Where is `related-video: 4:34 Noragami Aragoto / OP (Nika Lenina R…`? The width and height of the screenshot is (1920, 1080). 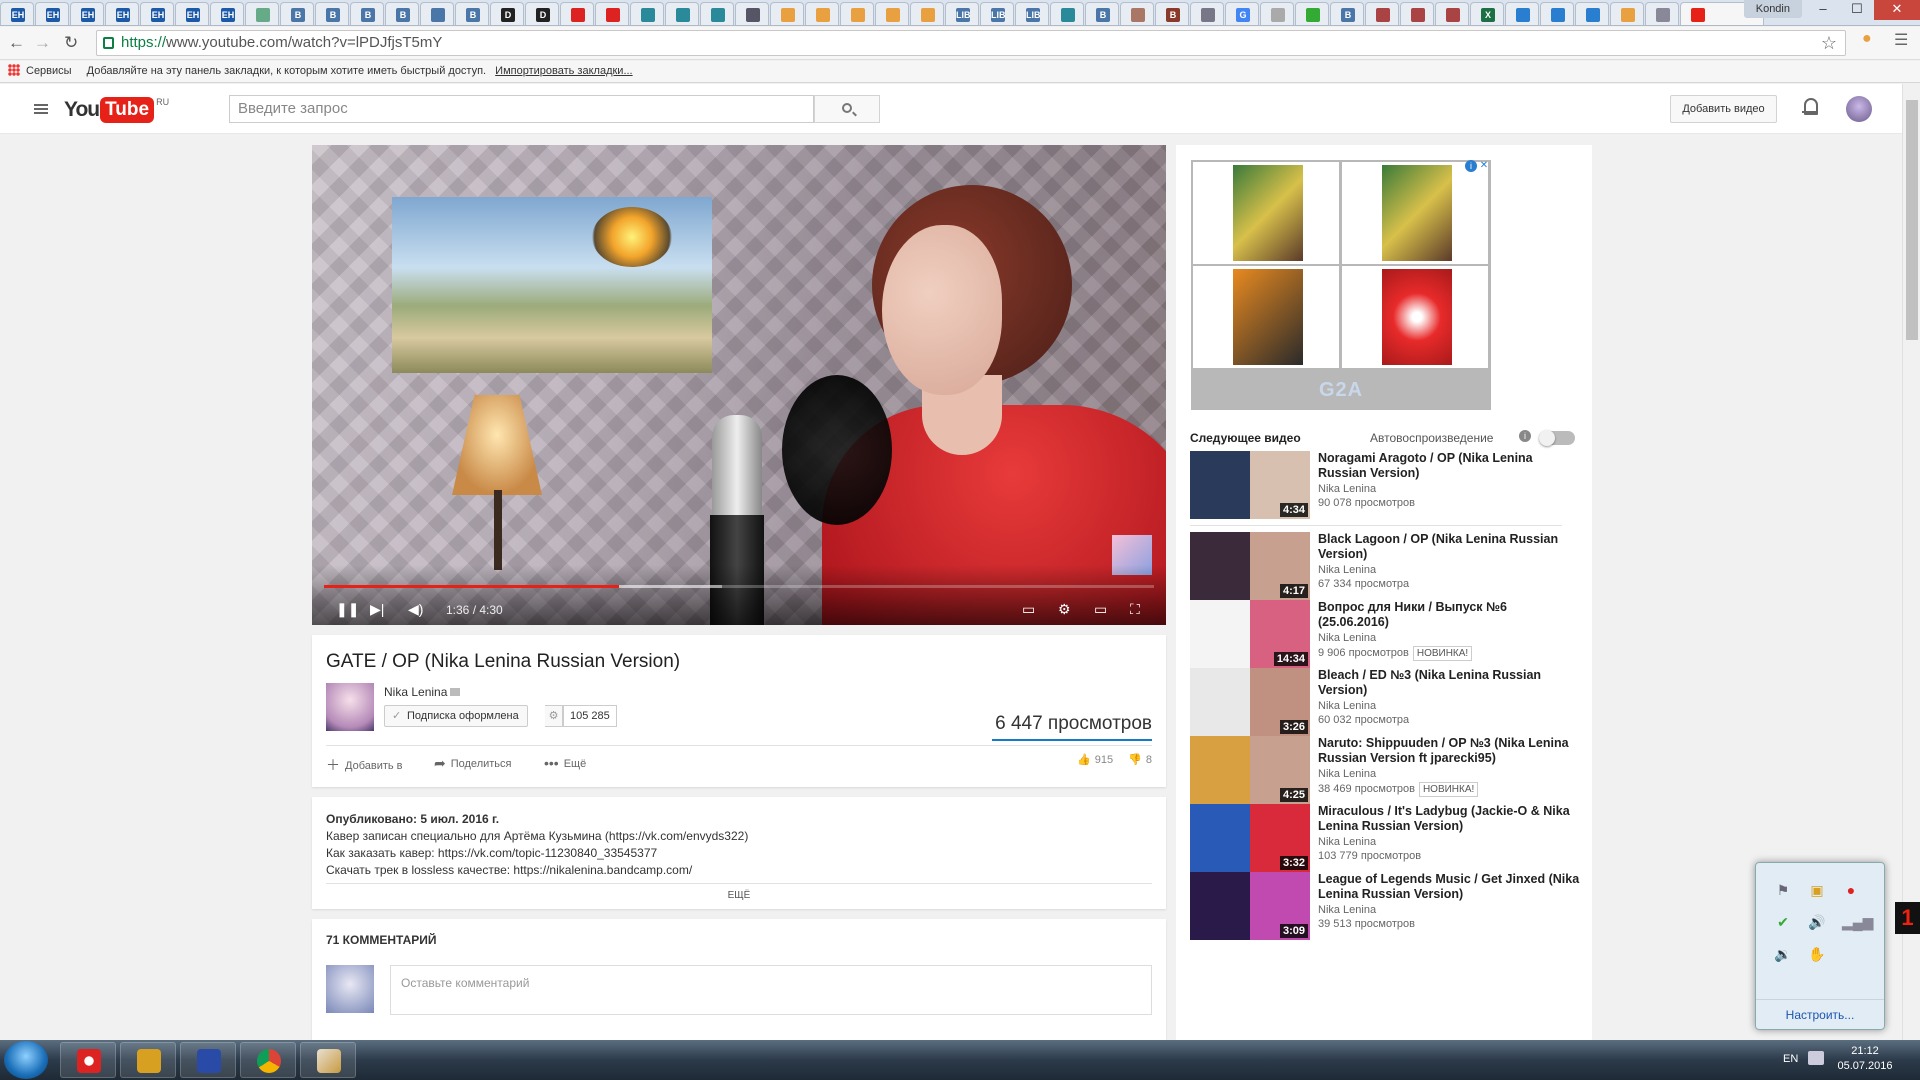
related-video: 4:34 Noragami Aragoto / OP (Nika Lenina R… is located at coordinates (1385, 487).